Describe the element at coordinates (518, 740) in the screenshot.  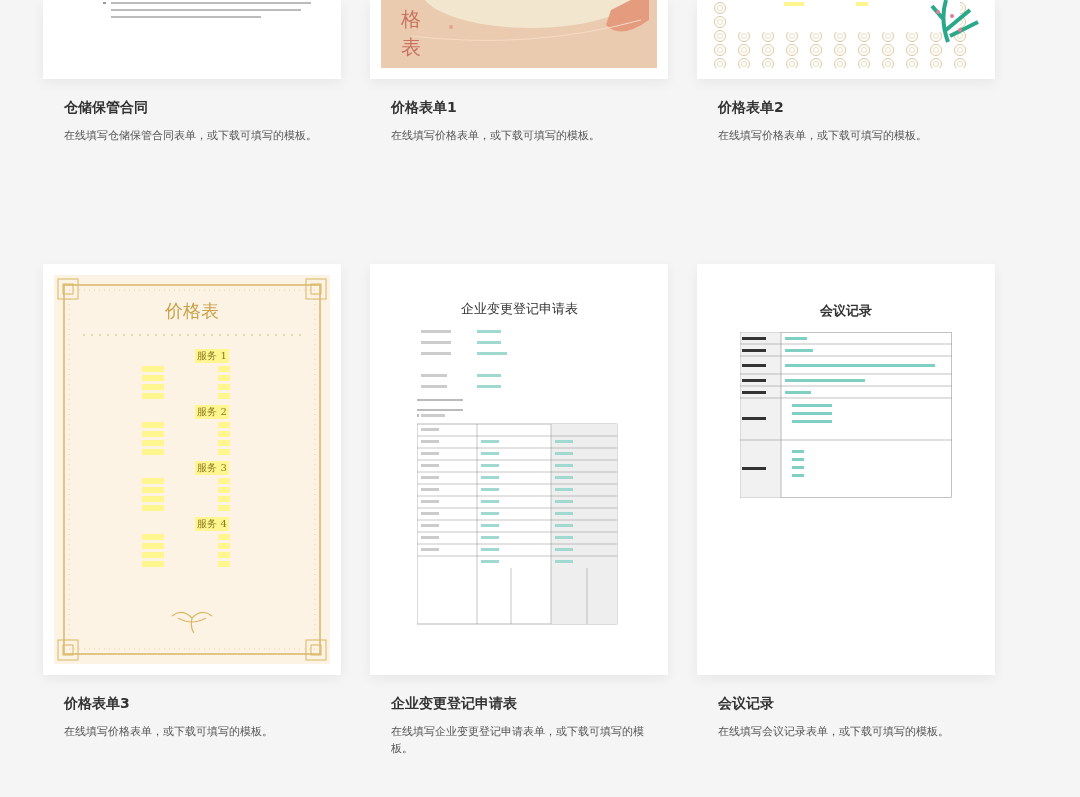
I see `template-description: 在线填写企业变更登记申请表单，或下载可填写的模板。` at that location.